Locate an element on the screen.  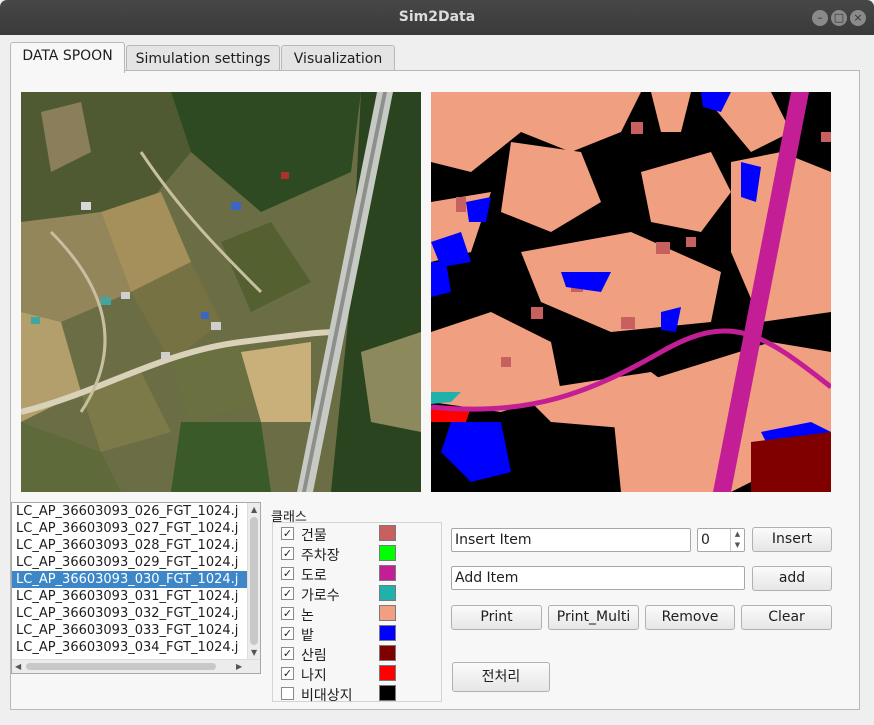
class-label: 가로수 is located at coordinates (320, 596).